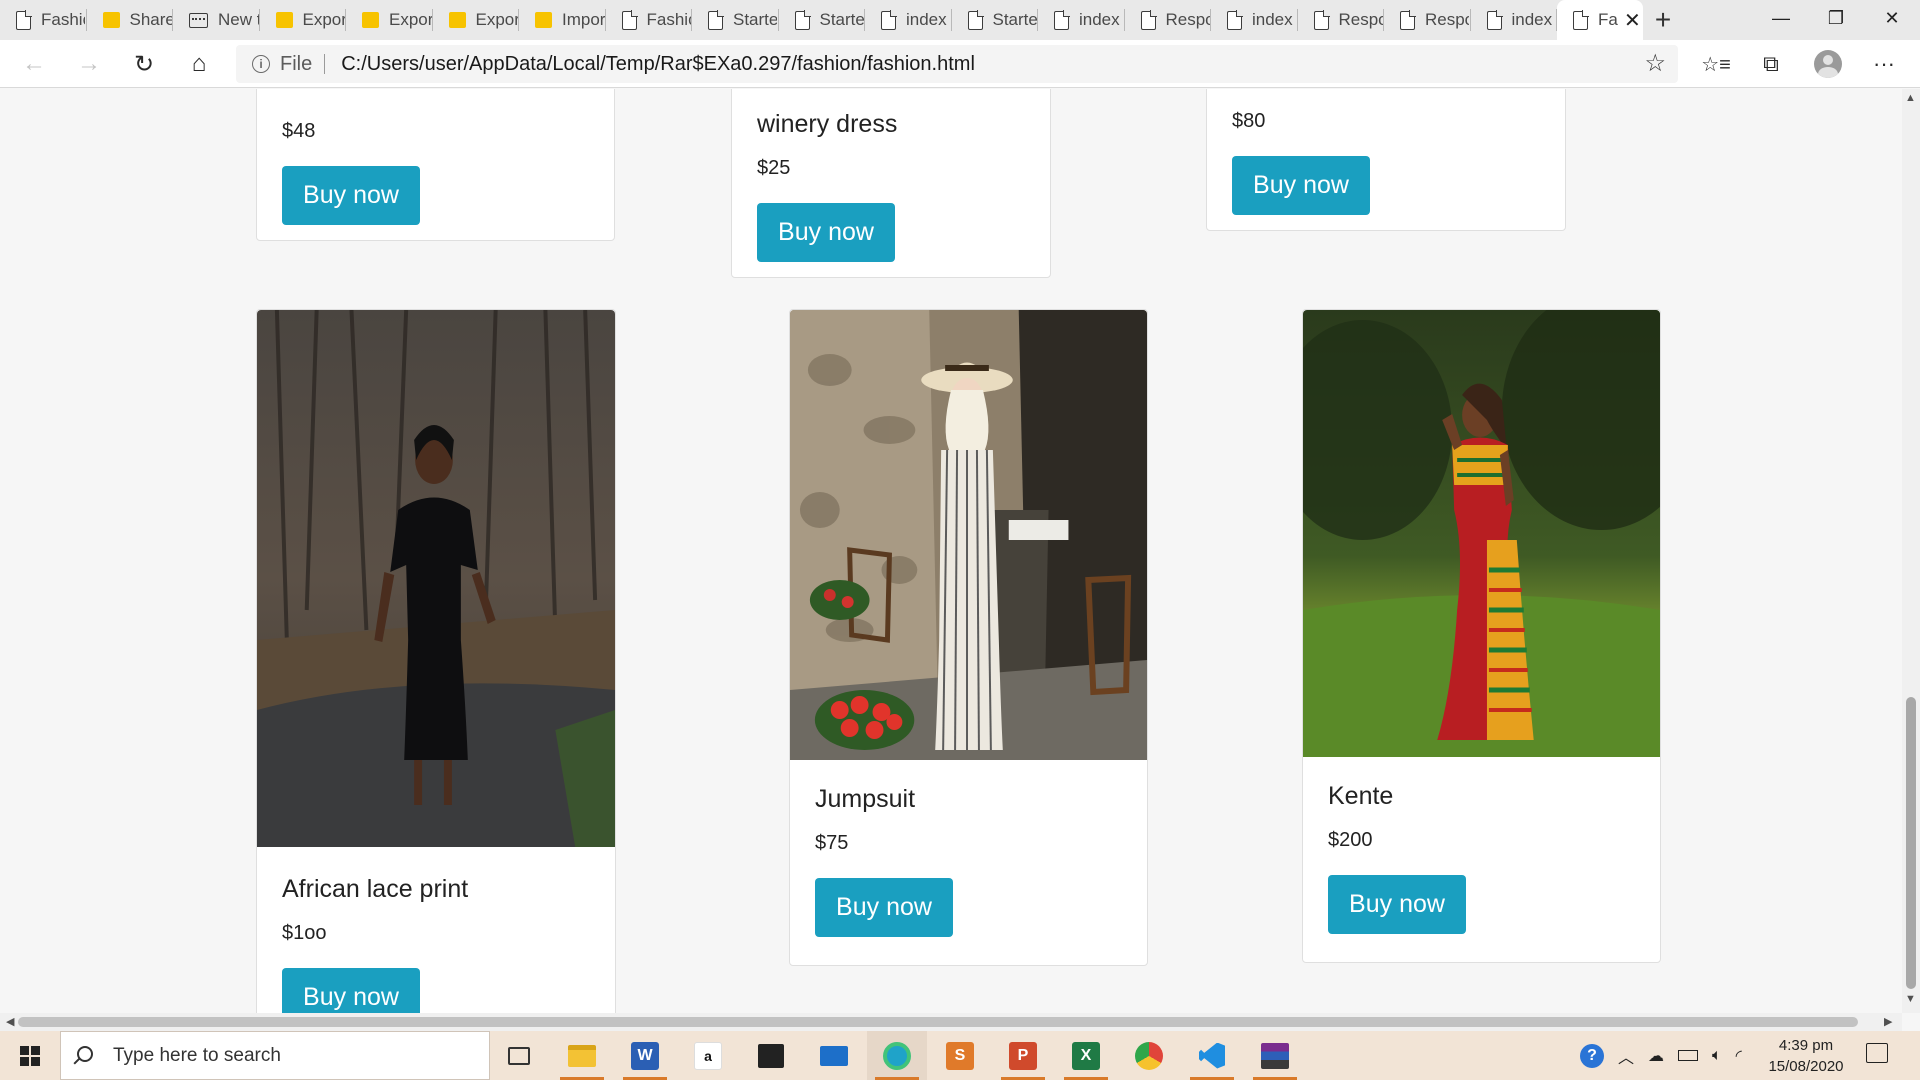 The image size is (1920, 1080). What do you see at coordinates (1717, 1056) in the screenshot?
I see `volume-icon: 🔈︎` at bounding box center [1717, 1056].